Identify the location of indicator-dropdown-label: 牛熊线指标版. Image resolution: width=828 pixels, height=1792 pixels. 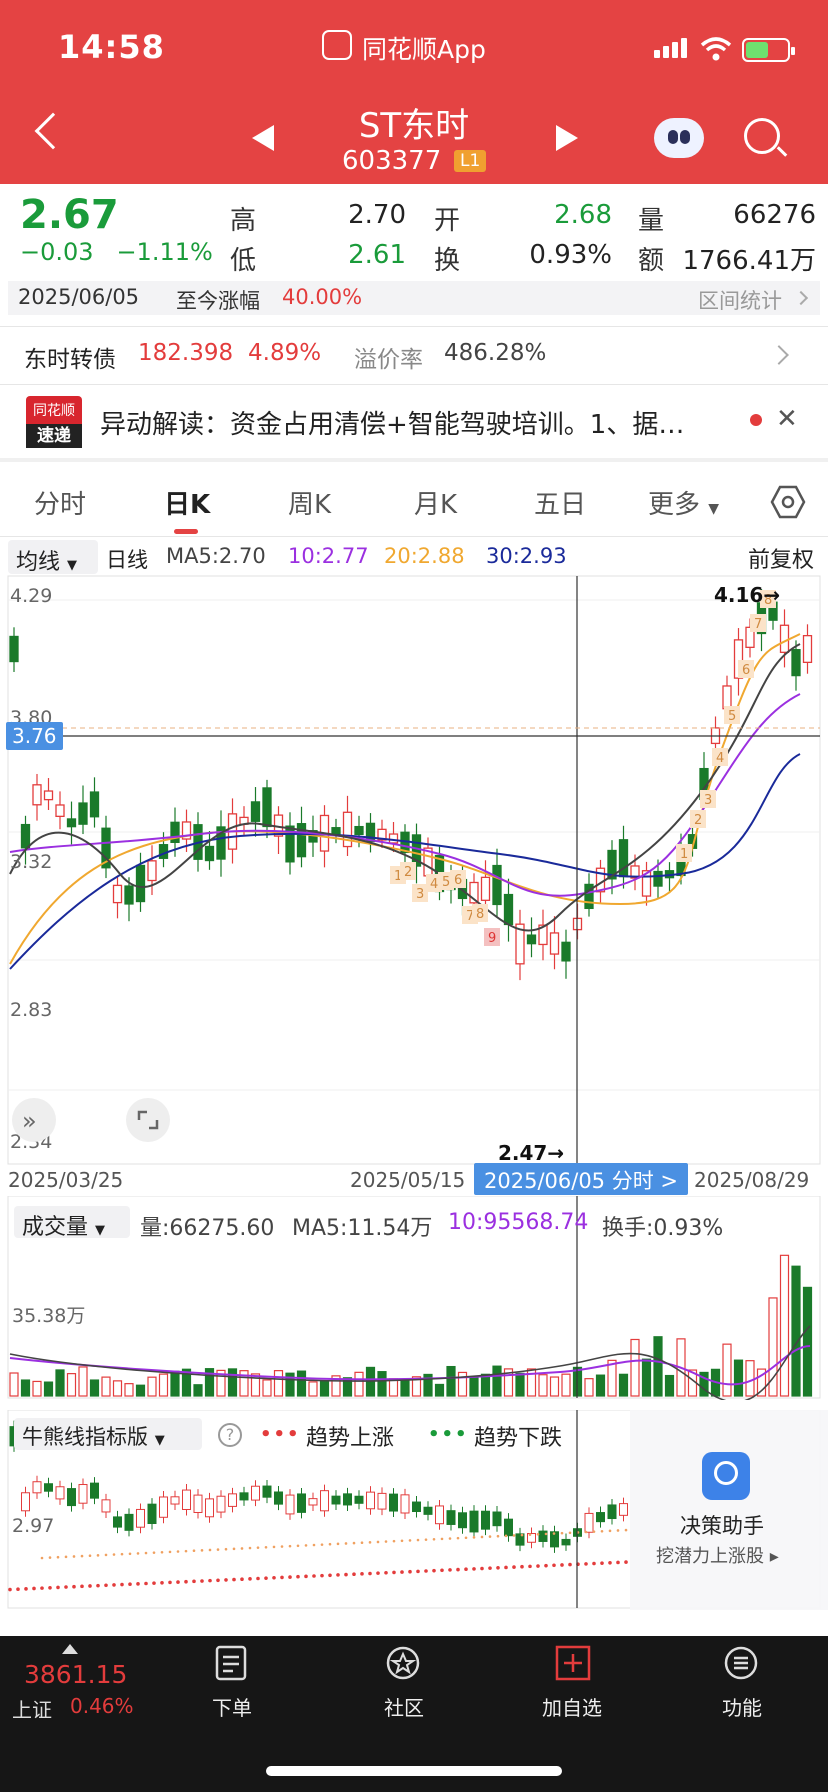
(85, 1437).